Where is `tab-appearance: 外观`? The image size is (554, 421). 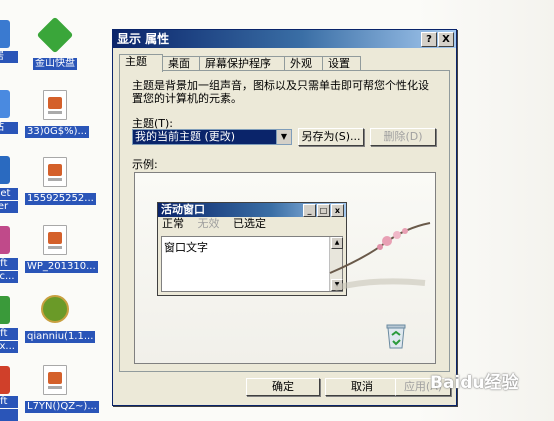 tab-appearance: 外观 is located at coordinates (303, 63).